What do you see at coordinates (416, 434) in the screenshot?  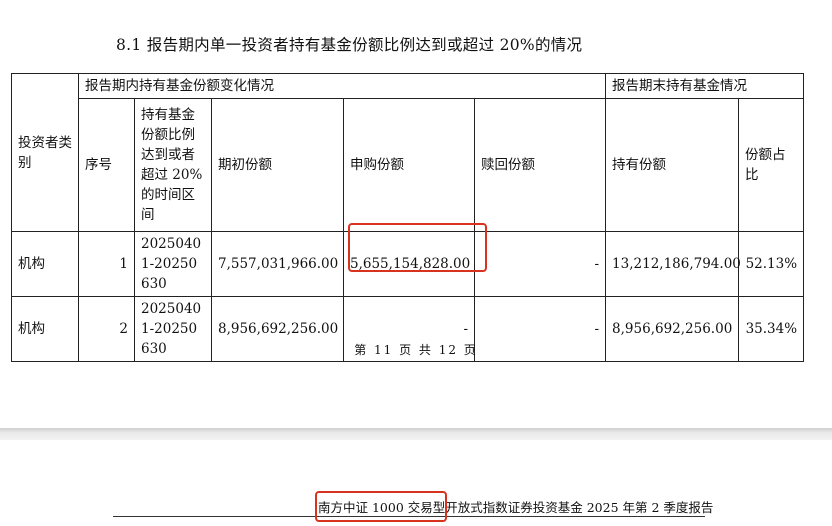 I see `page-separator` at bounding box center [416, 434].